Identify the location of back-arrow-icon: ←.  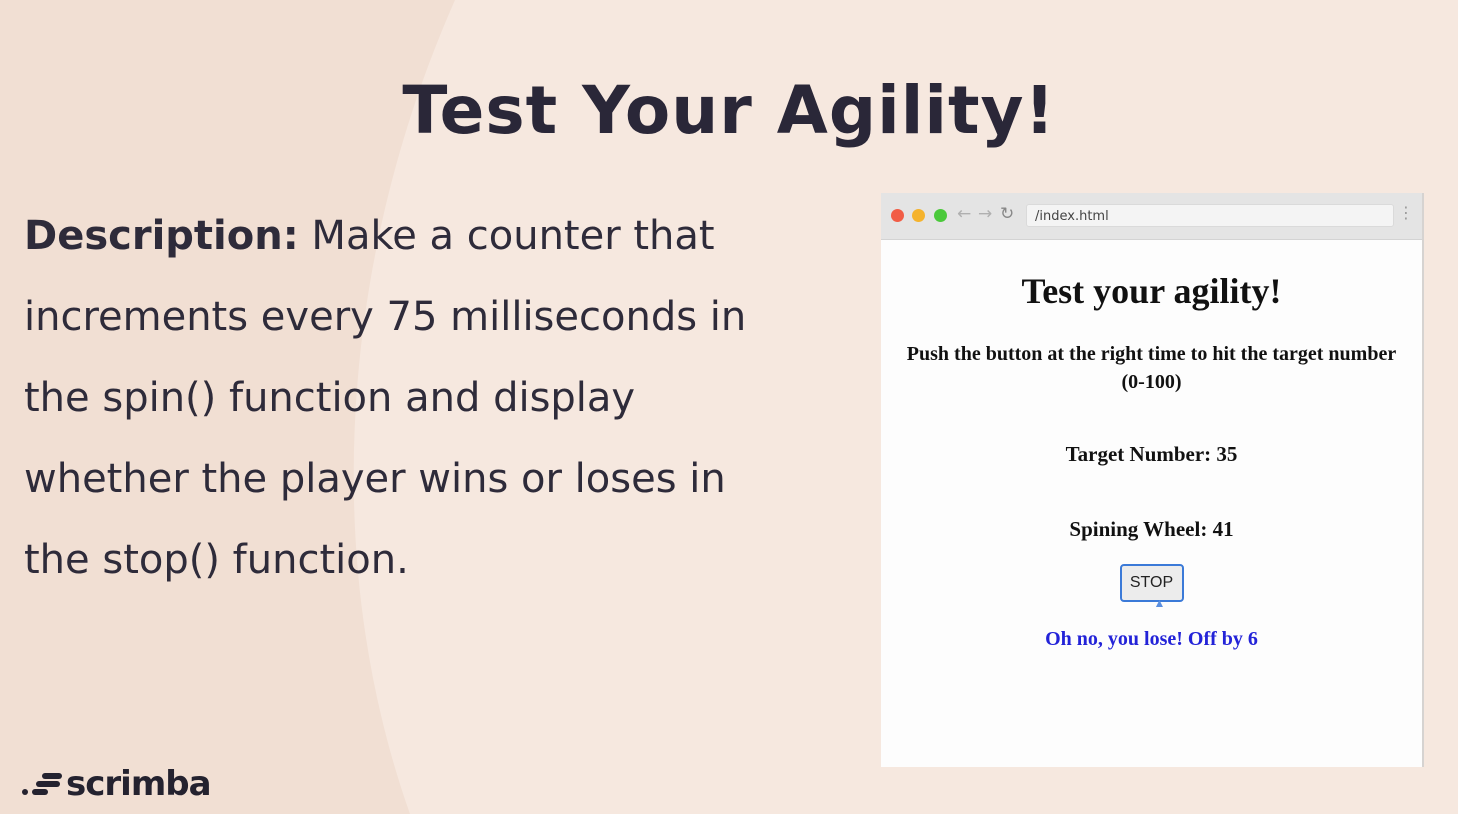
(964, 214).